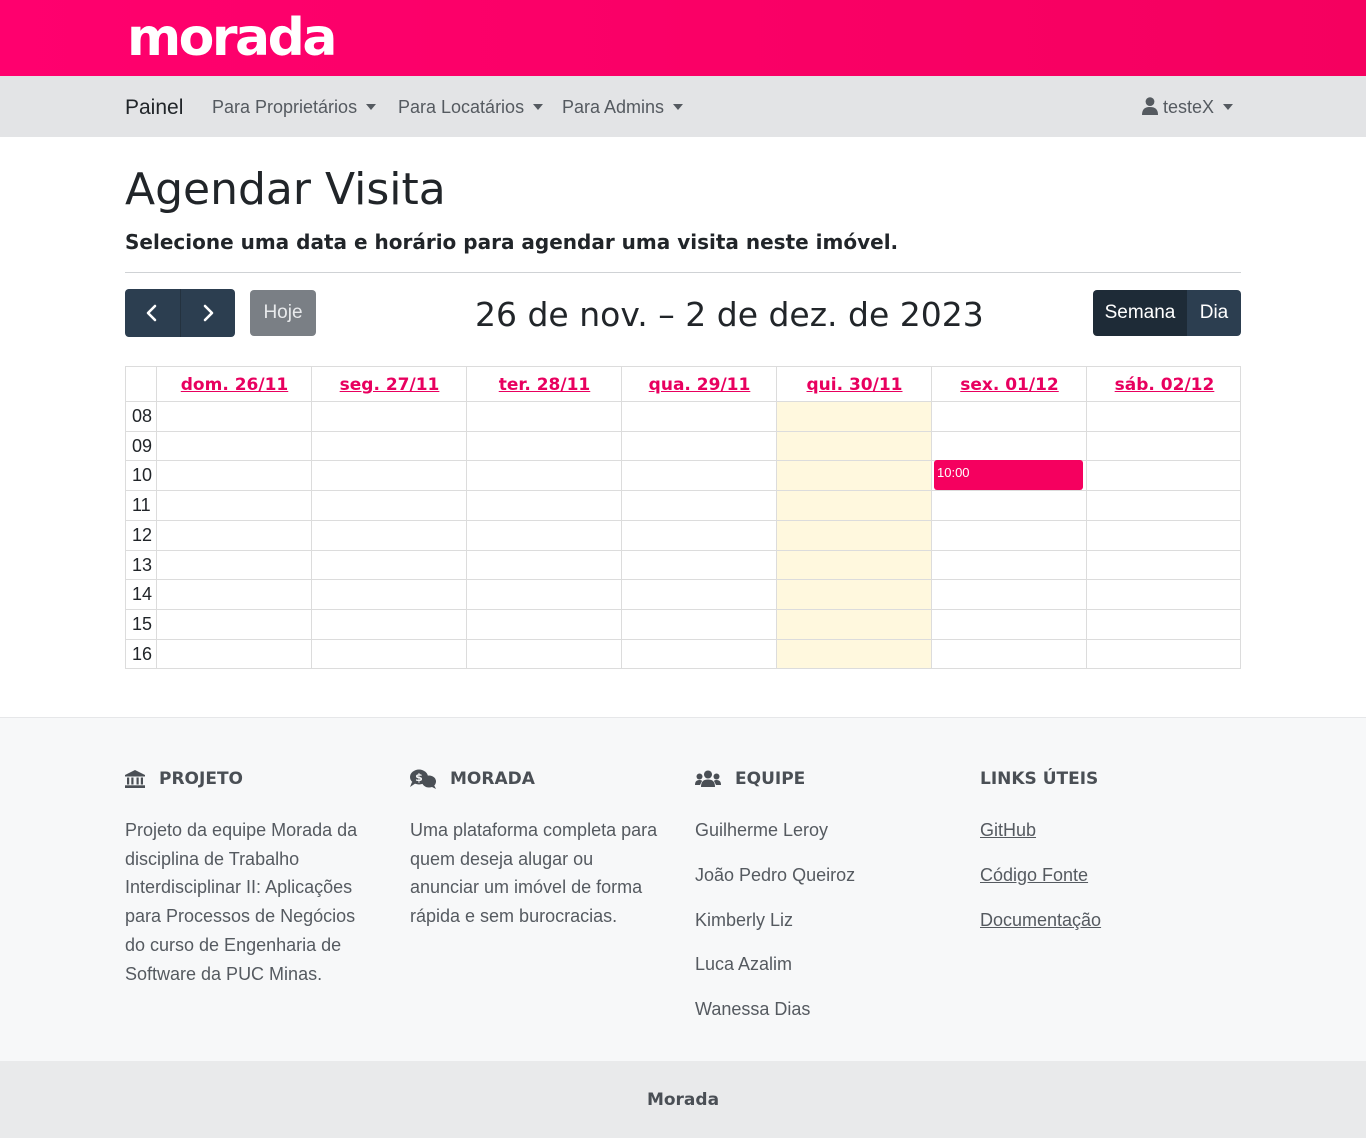 The width and height of the screenshot is (1366, 1138). I want to click on chevron-left-icon, so click(151, 313).